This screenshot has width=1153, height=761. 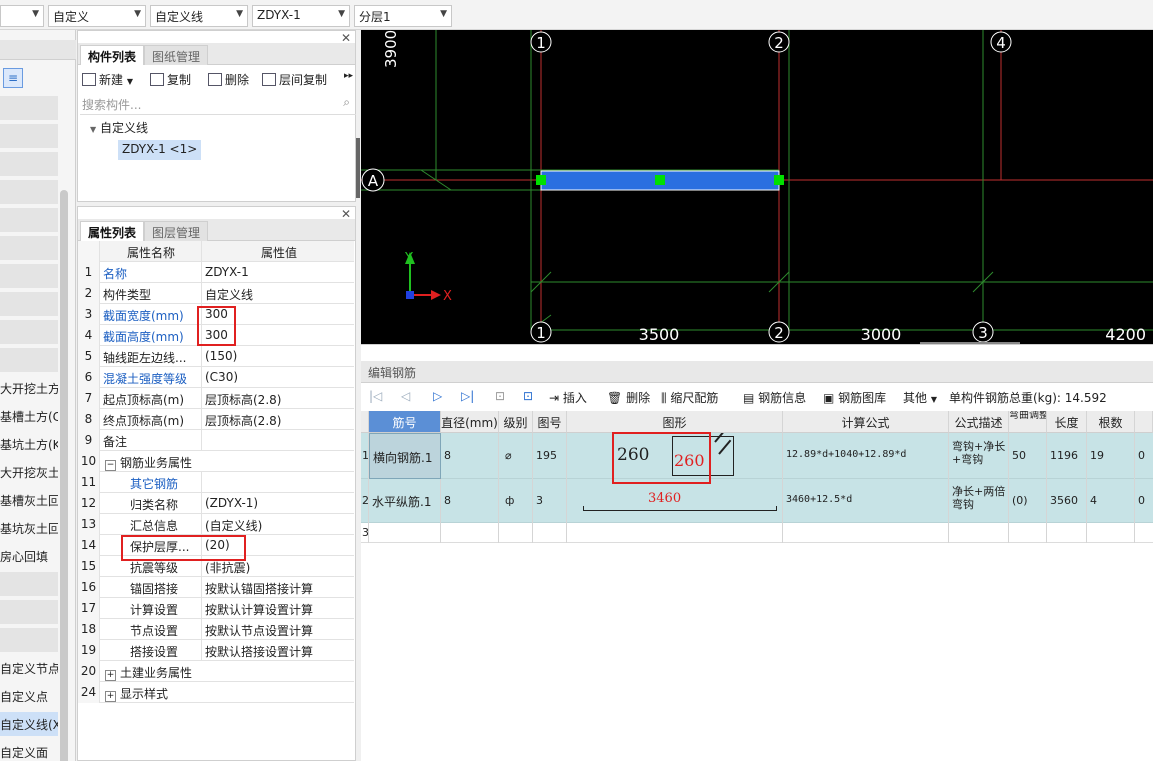 What do you see at coordinates (979, 422) in the screenshot?
I see `col-header-desc: 公式描述` at bounding box center [979, 422].